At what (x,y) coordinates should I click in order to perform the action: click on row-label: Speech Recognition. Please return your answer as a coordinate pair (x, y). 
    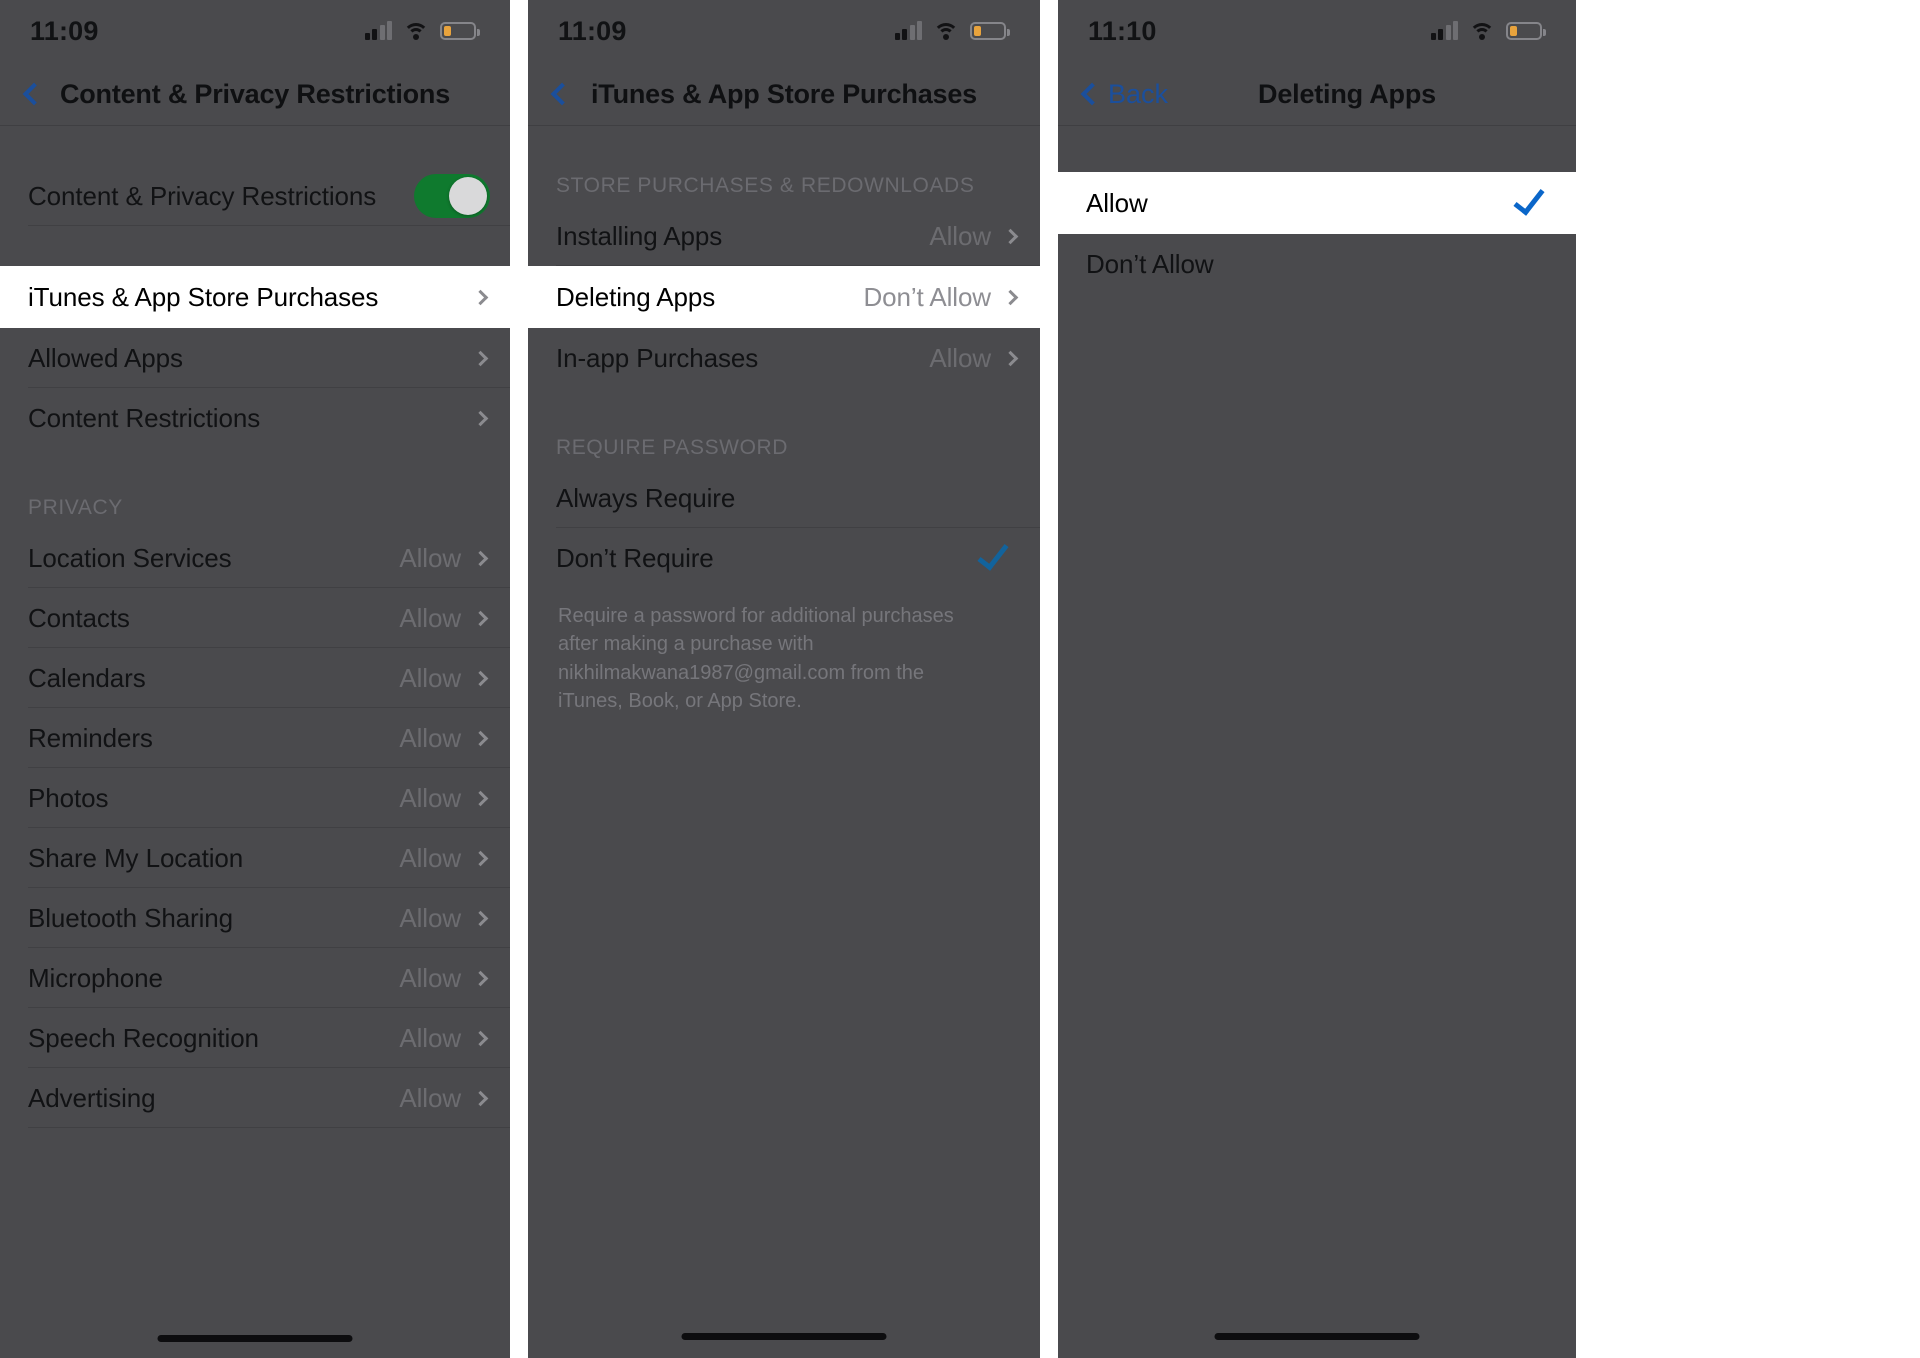
    Looking at the image, I should click on (143, 1037).